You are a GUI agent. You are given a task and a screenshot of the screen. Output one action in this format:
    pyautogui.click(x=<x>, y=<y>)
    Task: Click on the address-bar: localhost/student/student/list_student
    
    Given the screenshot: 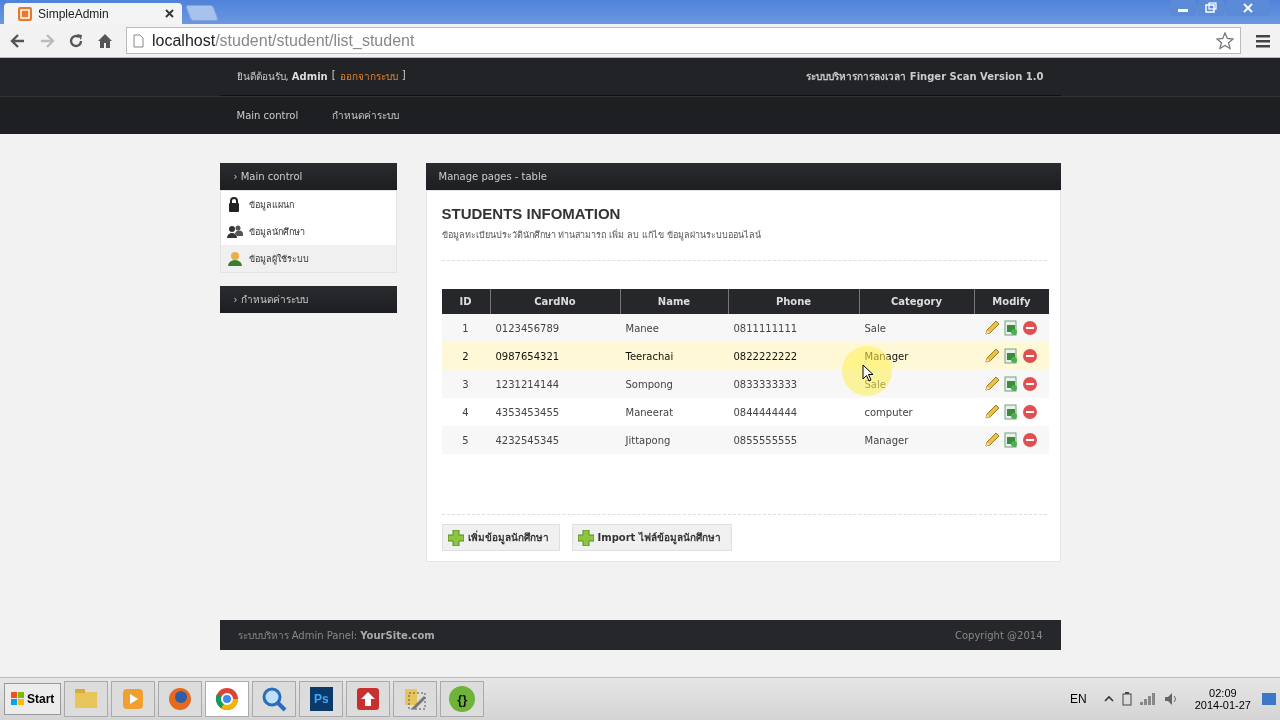 What is the action you would take?
    pyautogui.click(x=683, y=40)
    